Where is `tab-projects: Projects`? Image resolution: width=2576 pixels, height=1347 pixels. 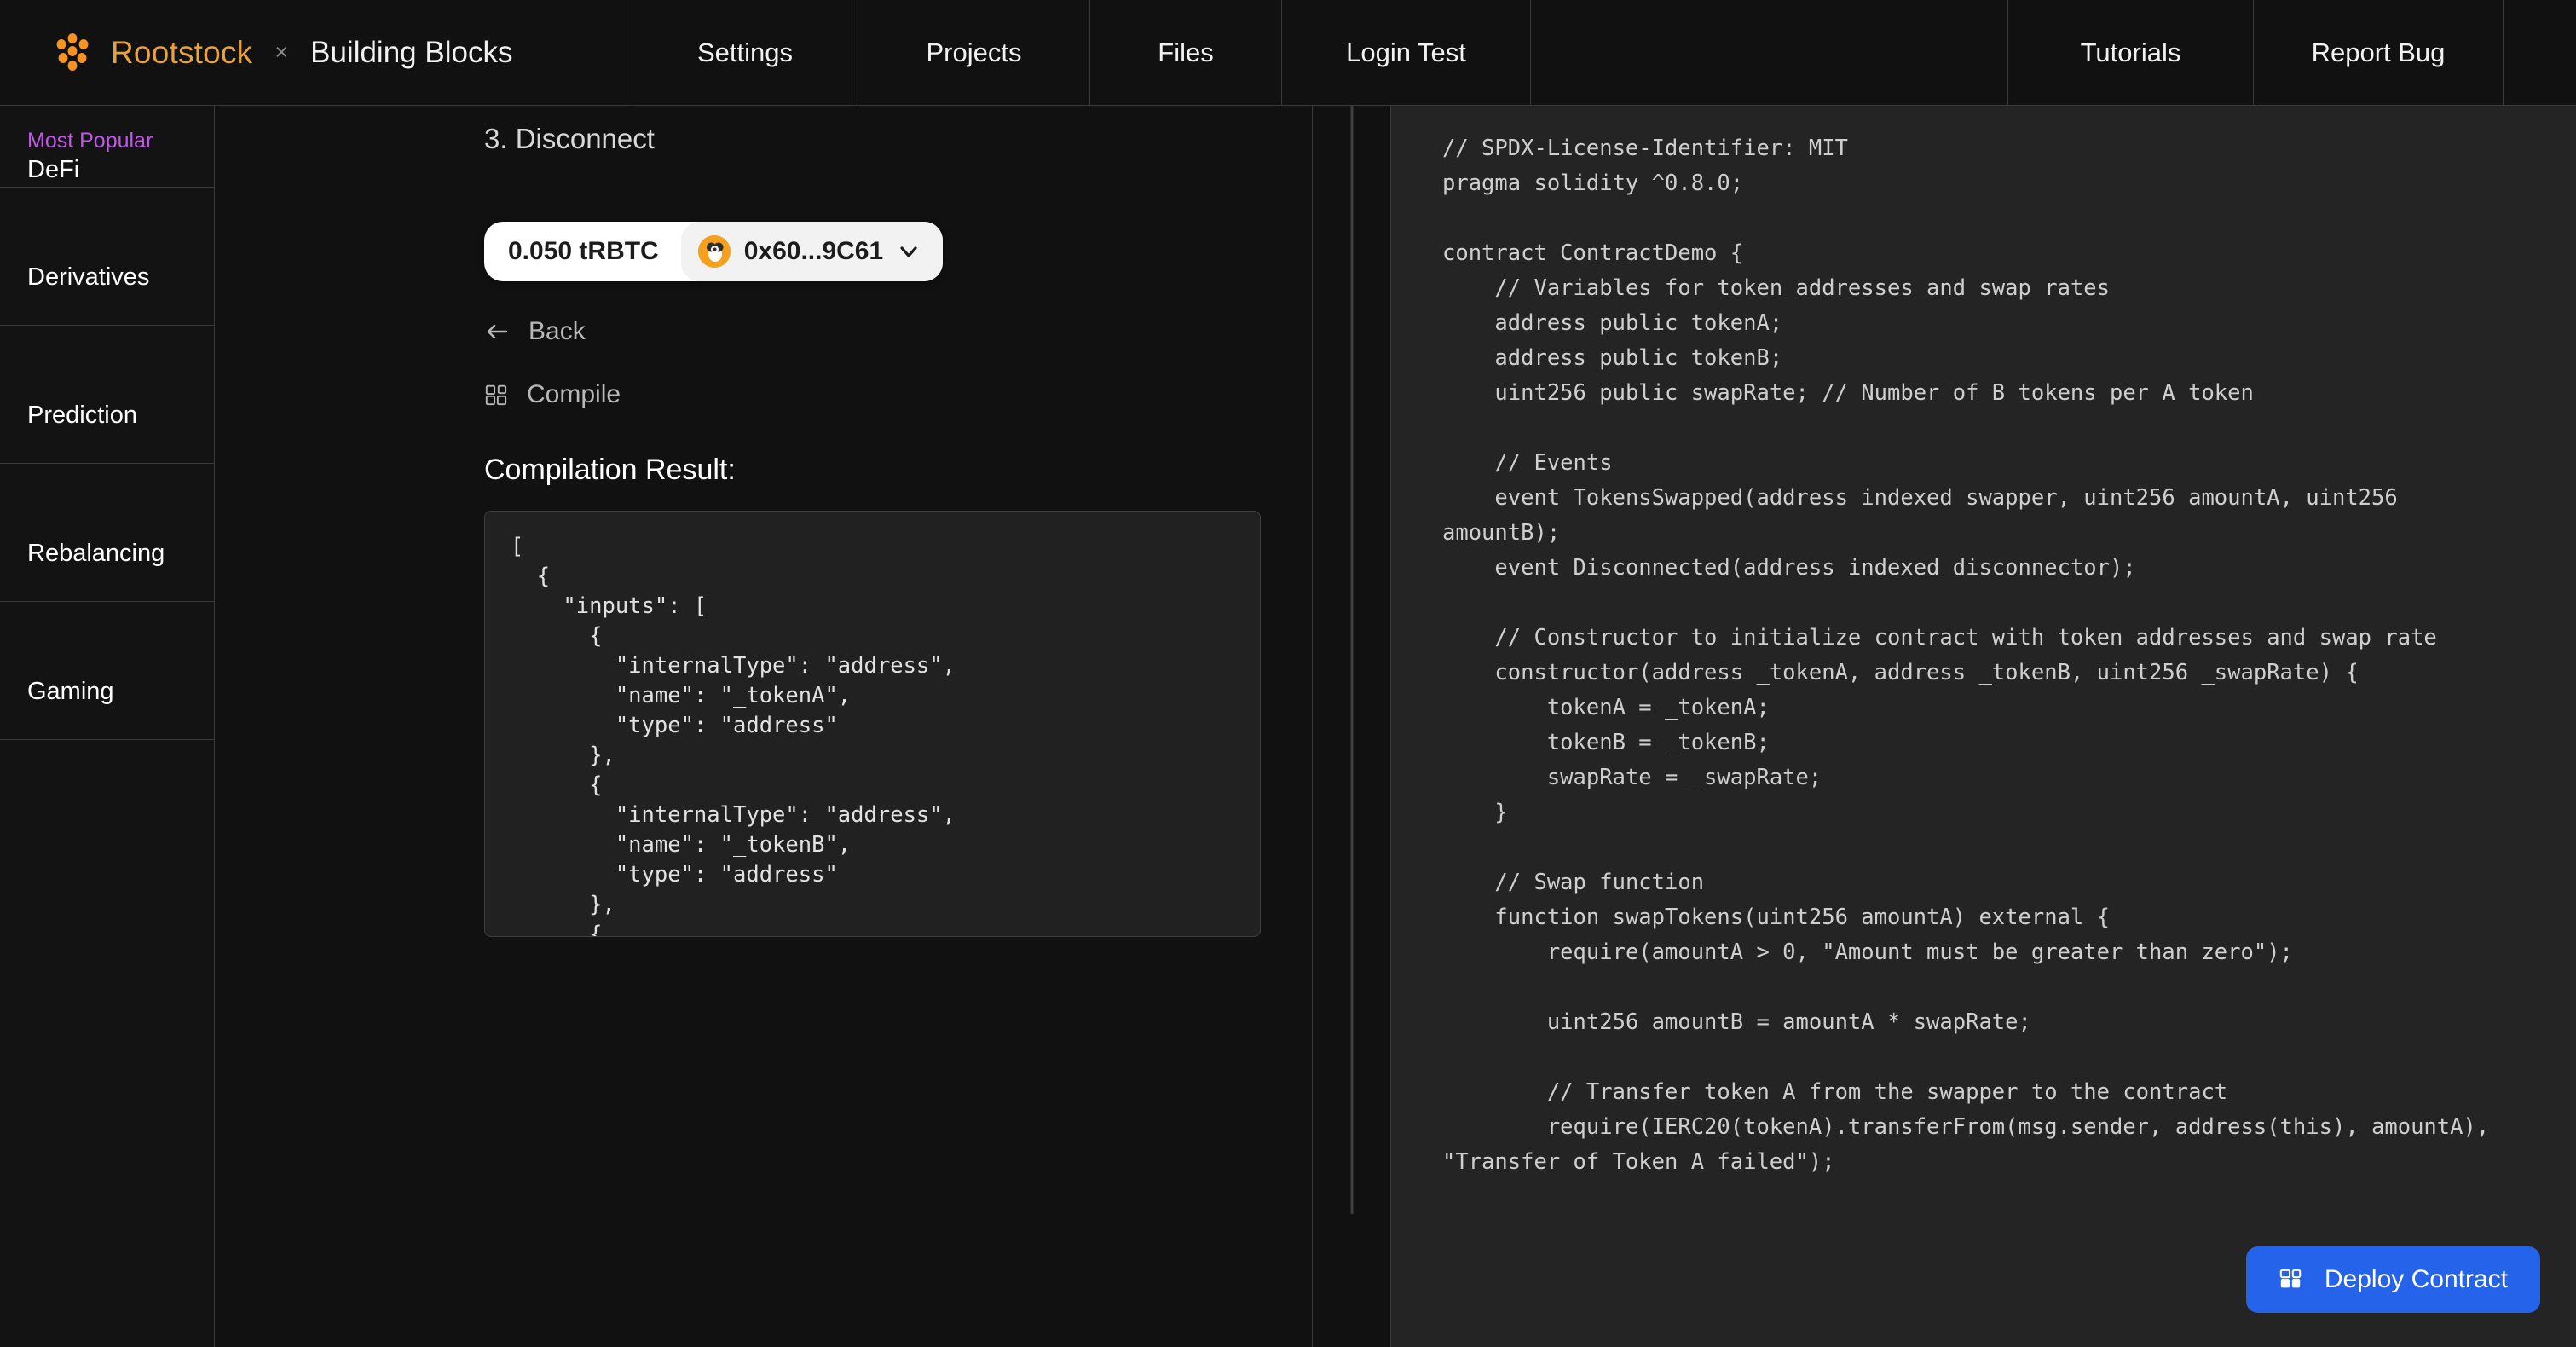 tab-projects: Projects is located at coordinates (974, 53).